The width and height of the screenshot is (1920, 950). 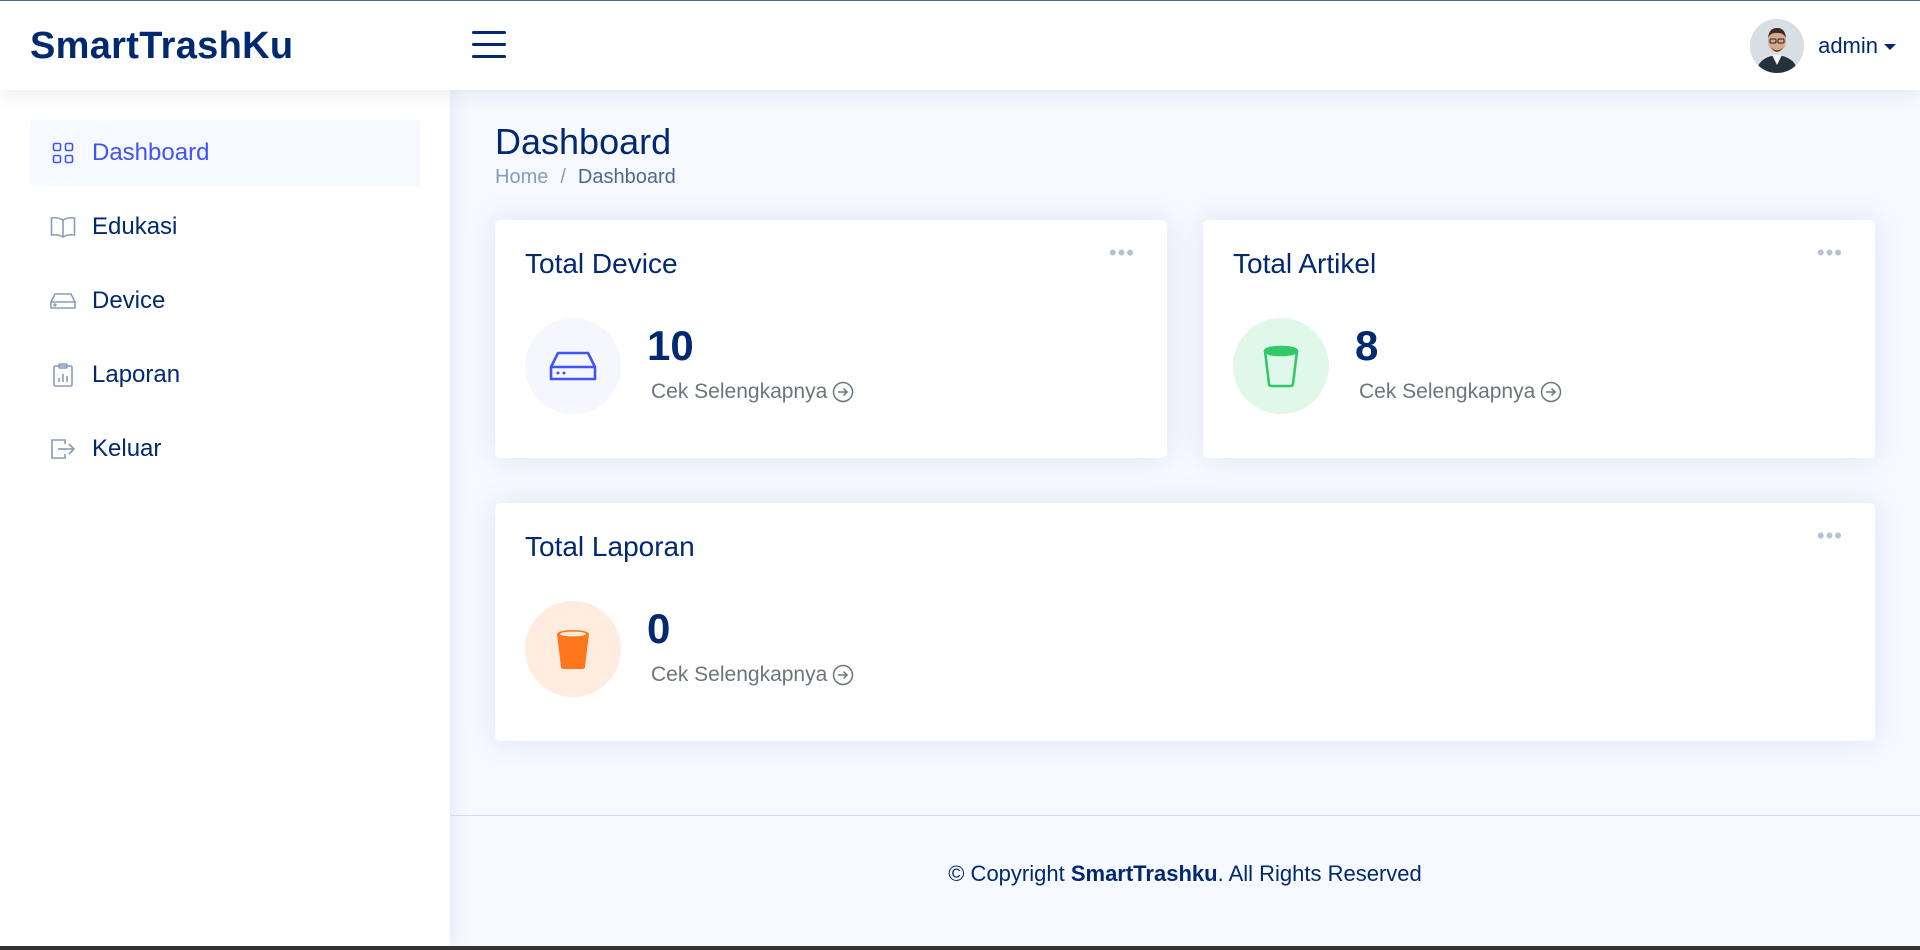 I want to click on sidebar-item-label: Dashboard, so click(x=151, y=152).